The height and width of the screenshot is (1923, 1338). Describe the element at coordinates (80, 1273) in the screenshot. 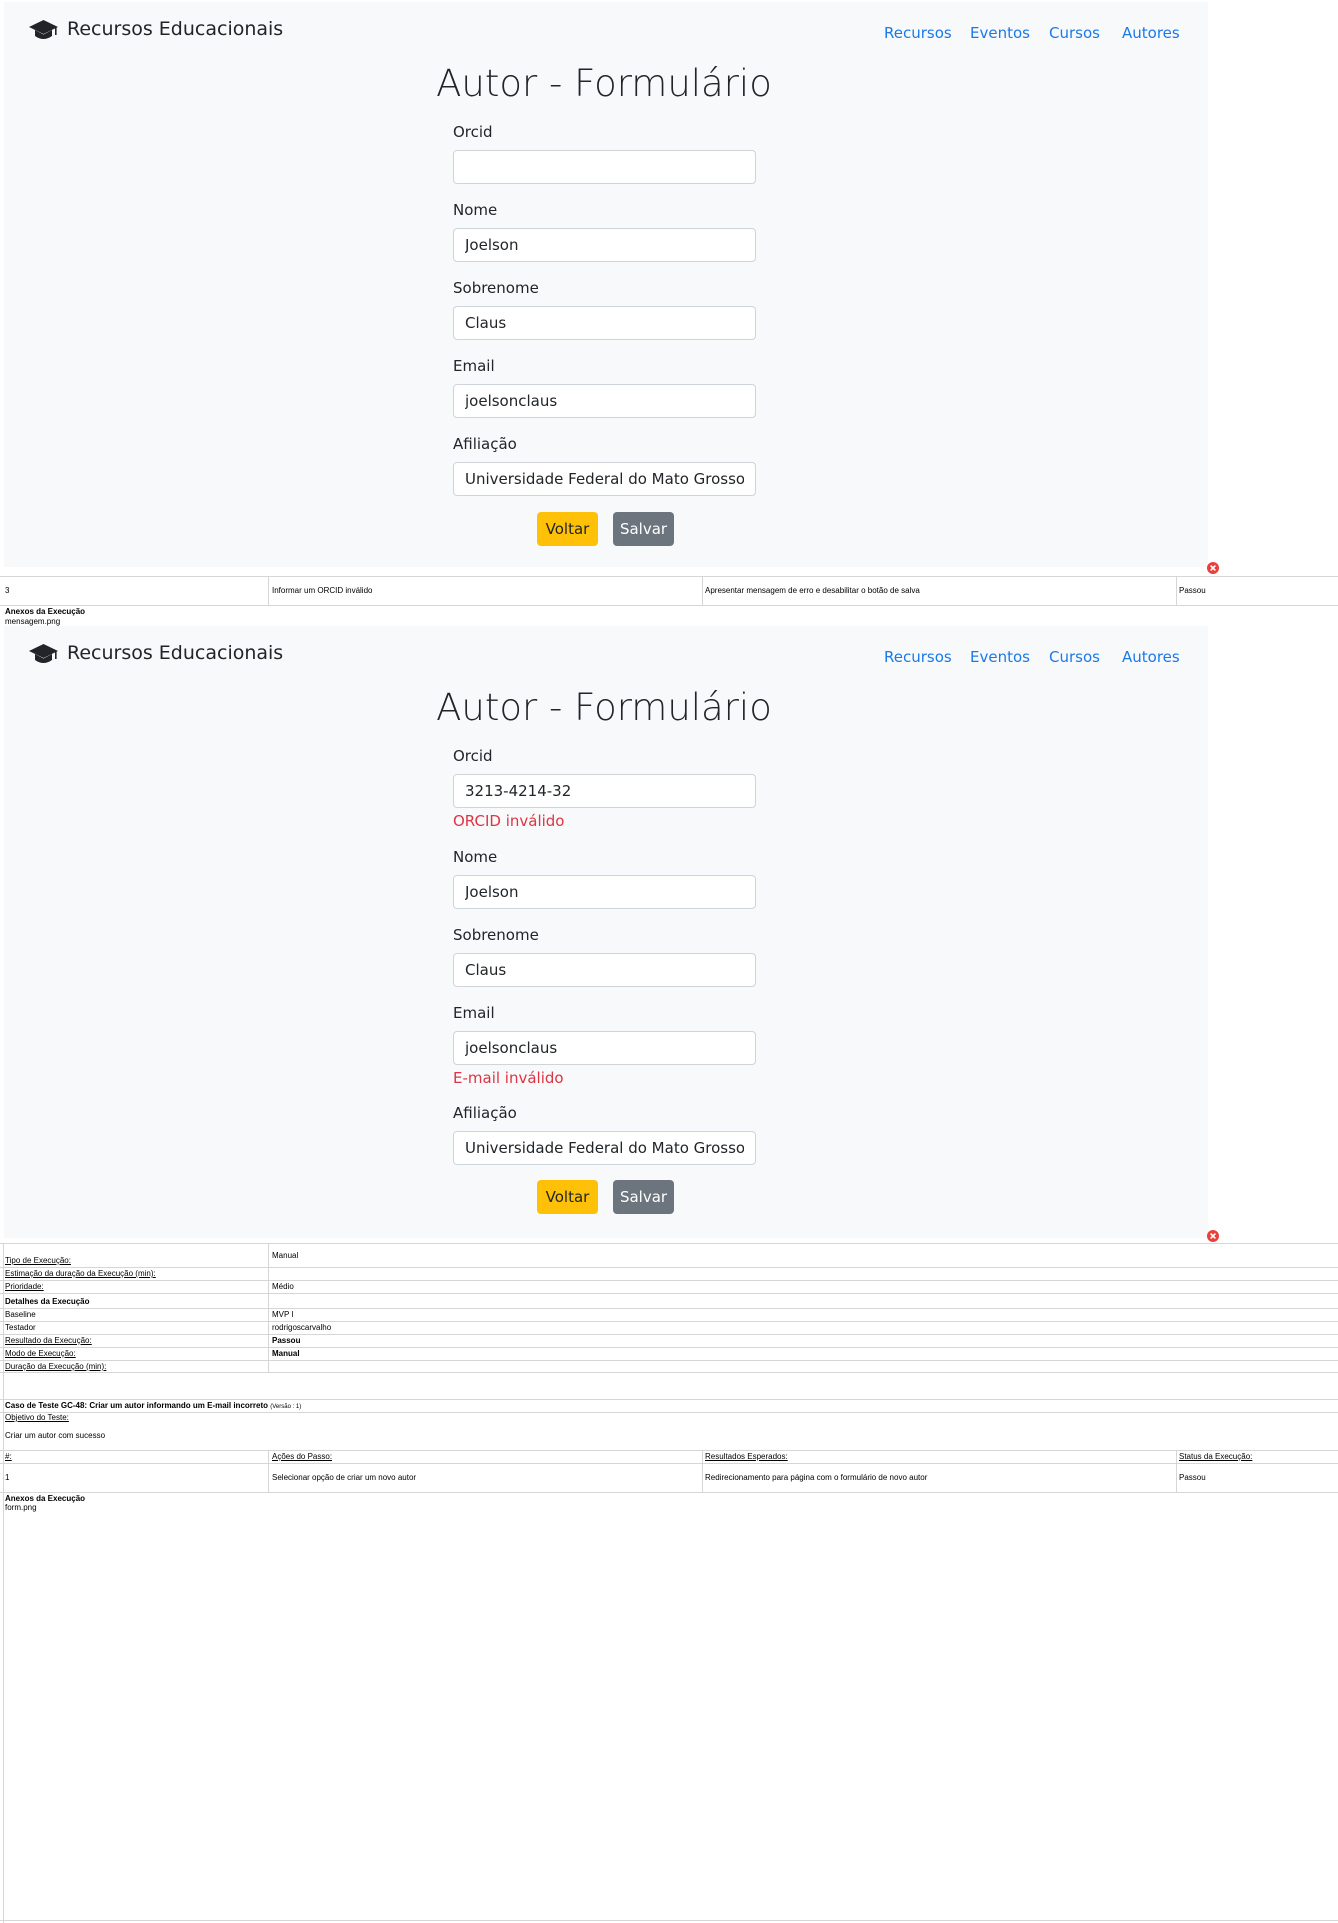

I see `estimativa-label: Estimação da duração da Execução (min):` at that location.